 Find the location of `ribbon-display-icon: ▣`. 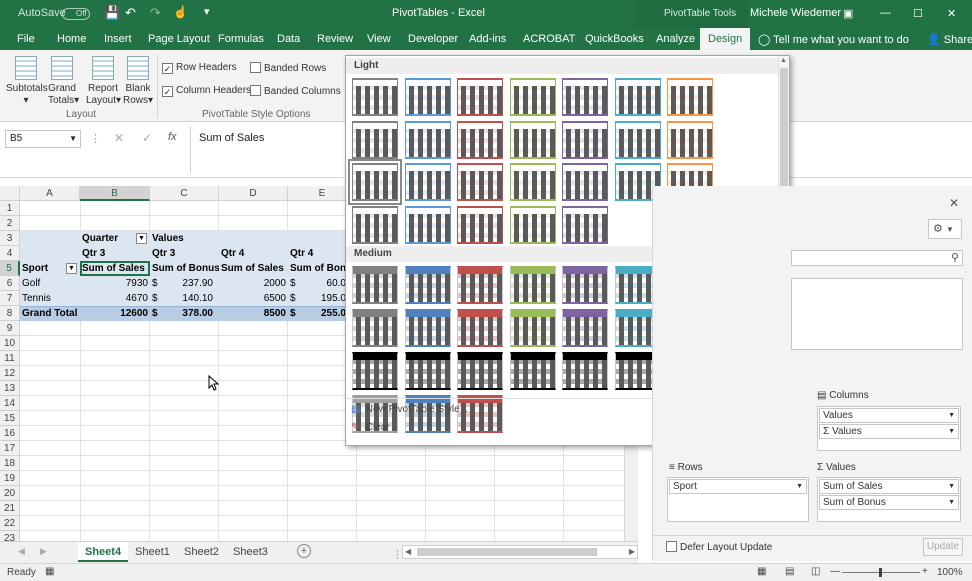

ribbon-display-icon: ▣ is located at coordinates (848, 13).